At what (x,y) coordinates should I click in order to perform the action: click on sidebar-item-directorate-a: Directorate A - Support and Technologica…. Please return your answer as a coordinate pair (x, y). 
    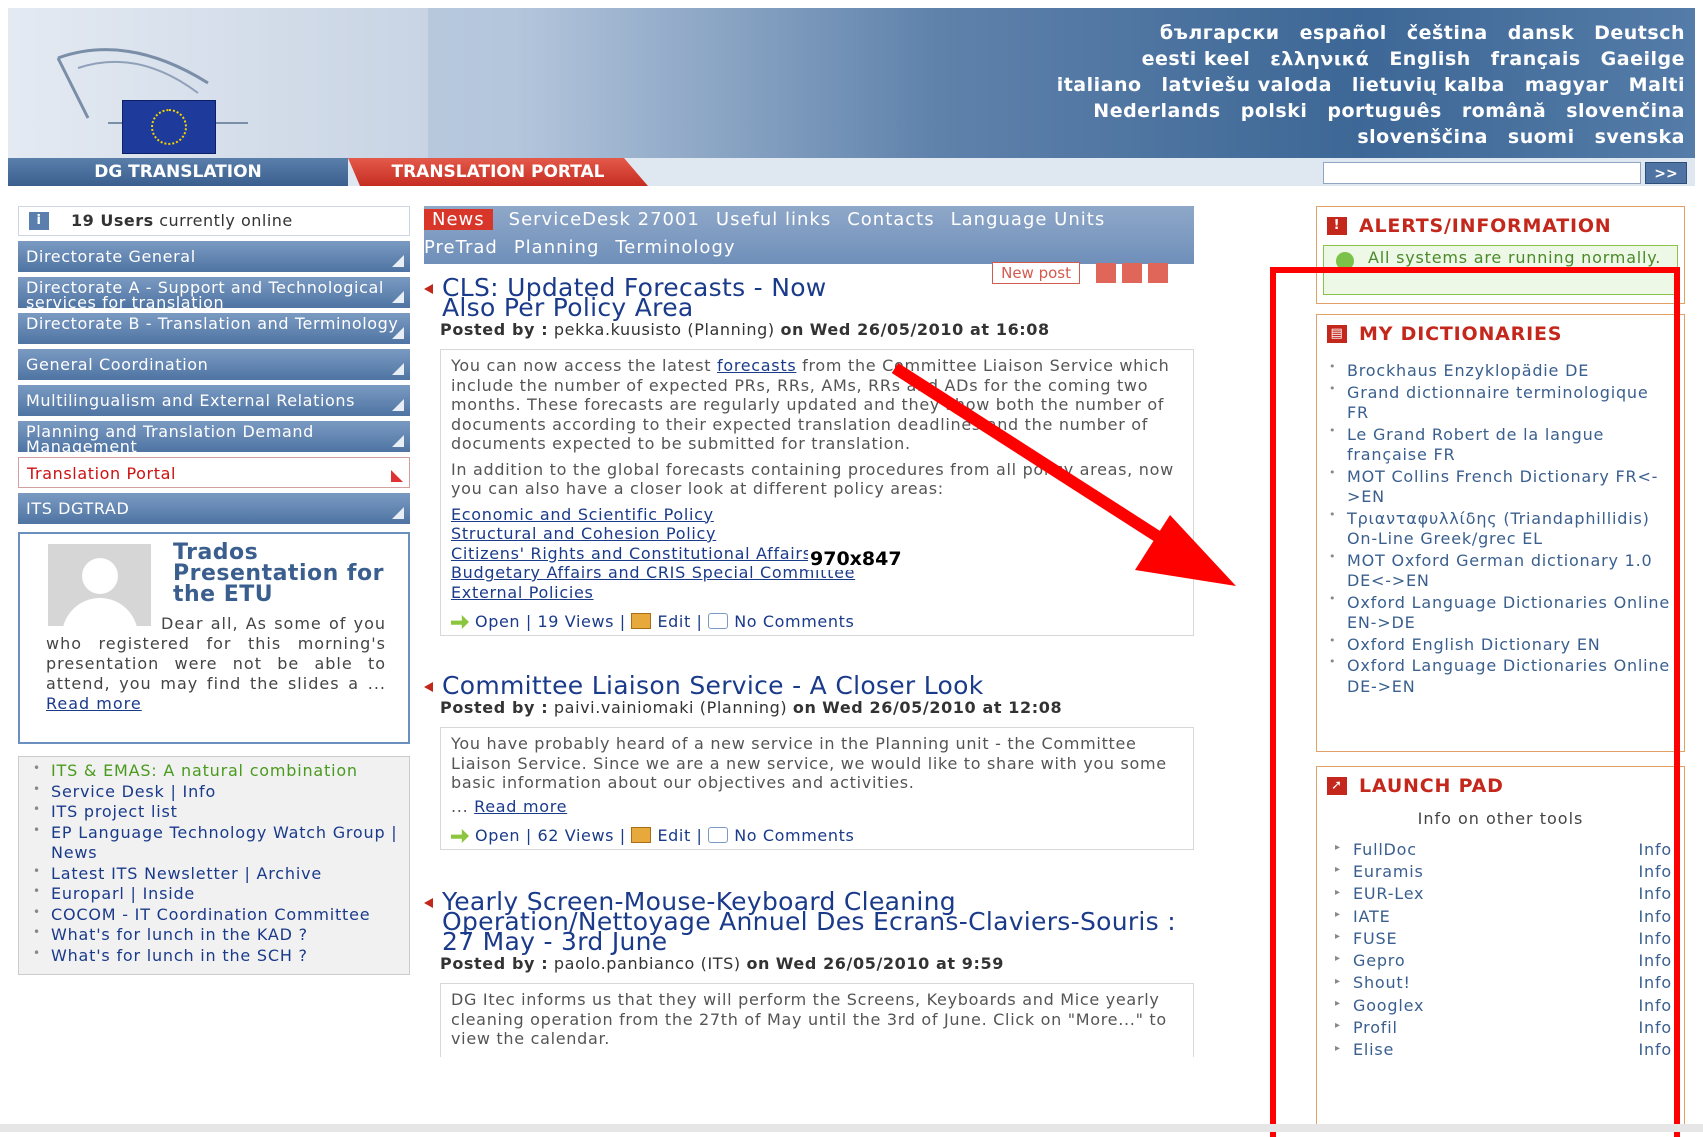
    Looking at the image, I should click on (214, 292).